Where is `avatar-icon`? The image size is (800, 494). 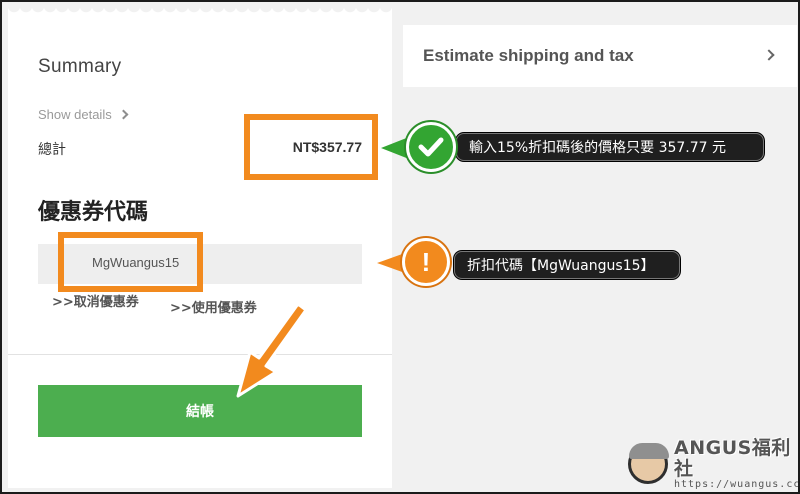
avatar-icon is located at coordinates (648, 463).